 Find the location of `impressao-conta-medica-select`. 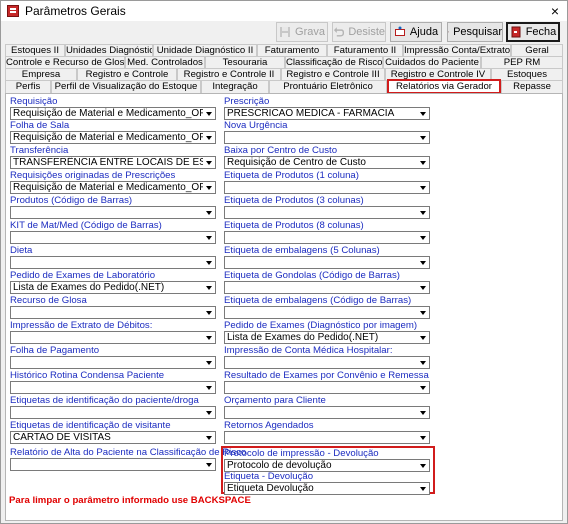

impressao-conta-medica-select is located at coordinates (327, 362).